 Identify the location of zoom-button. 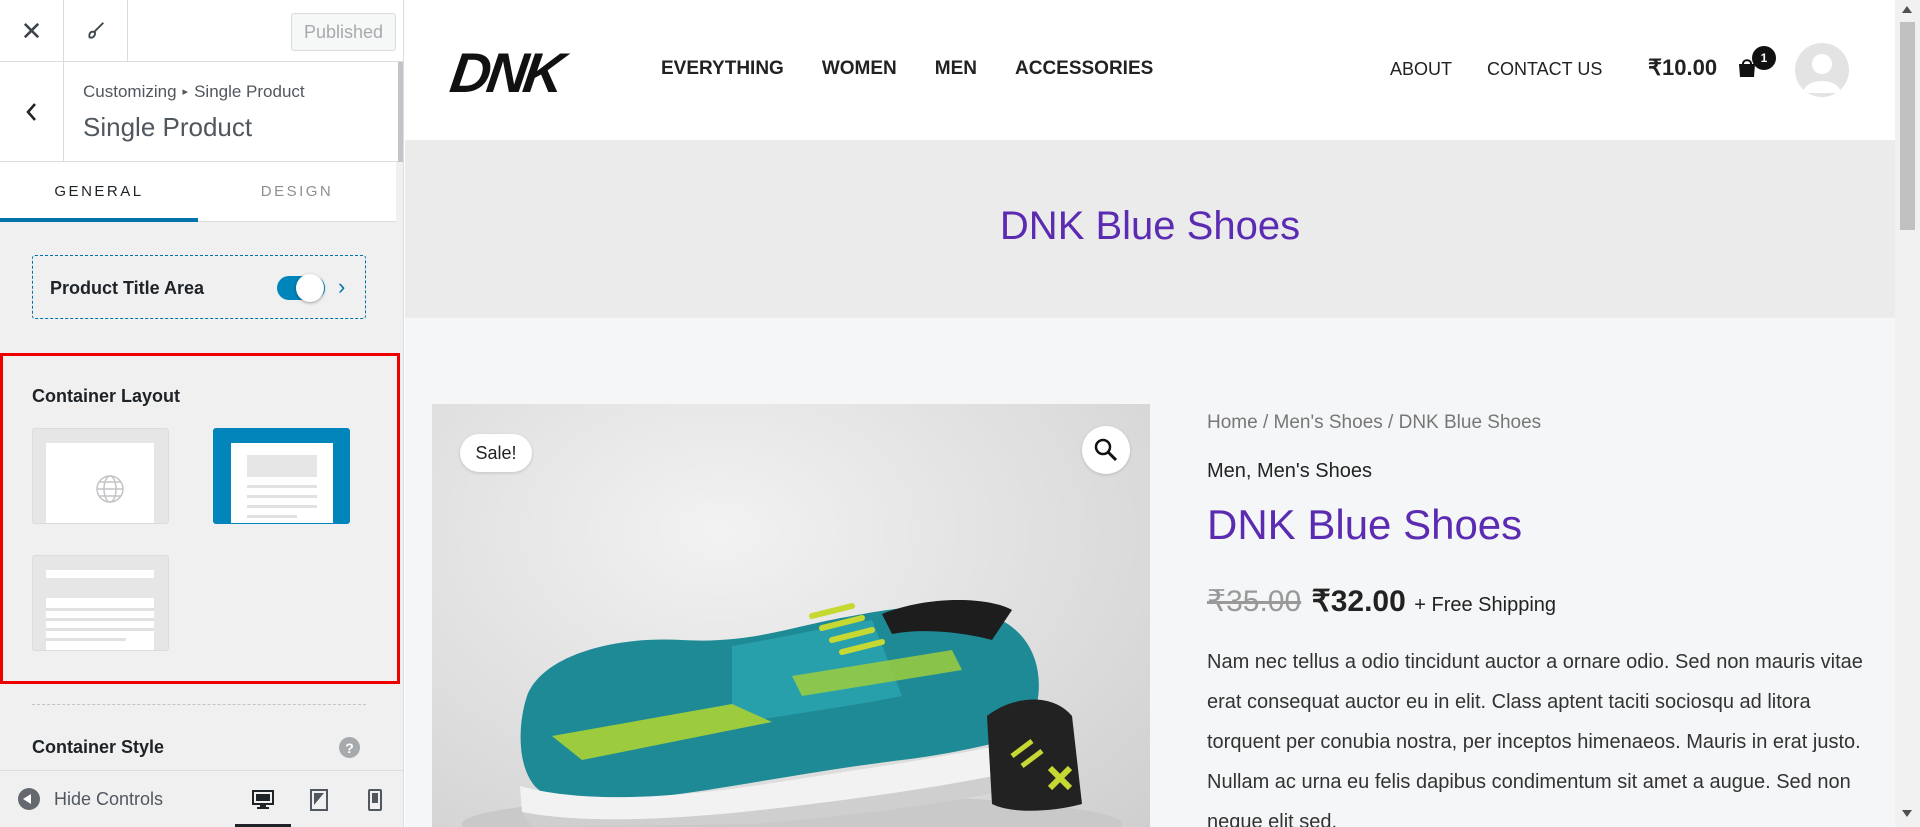
(1106, 450).